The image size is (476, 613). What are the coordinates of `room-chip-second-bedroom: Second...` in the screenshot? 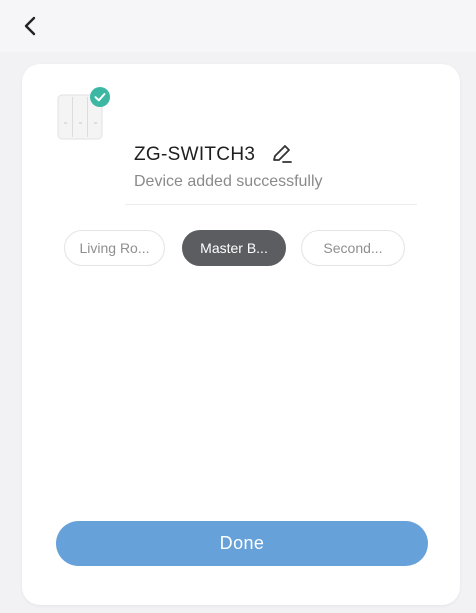 It's located at (353, 248).